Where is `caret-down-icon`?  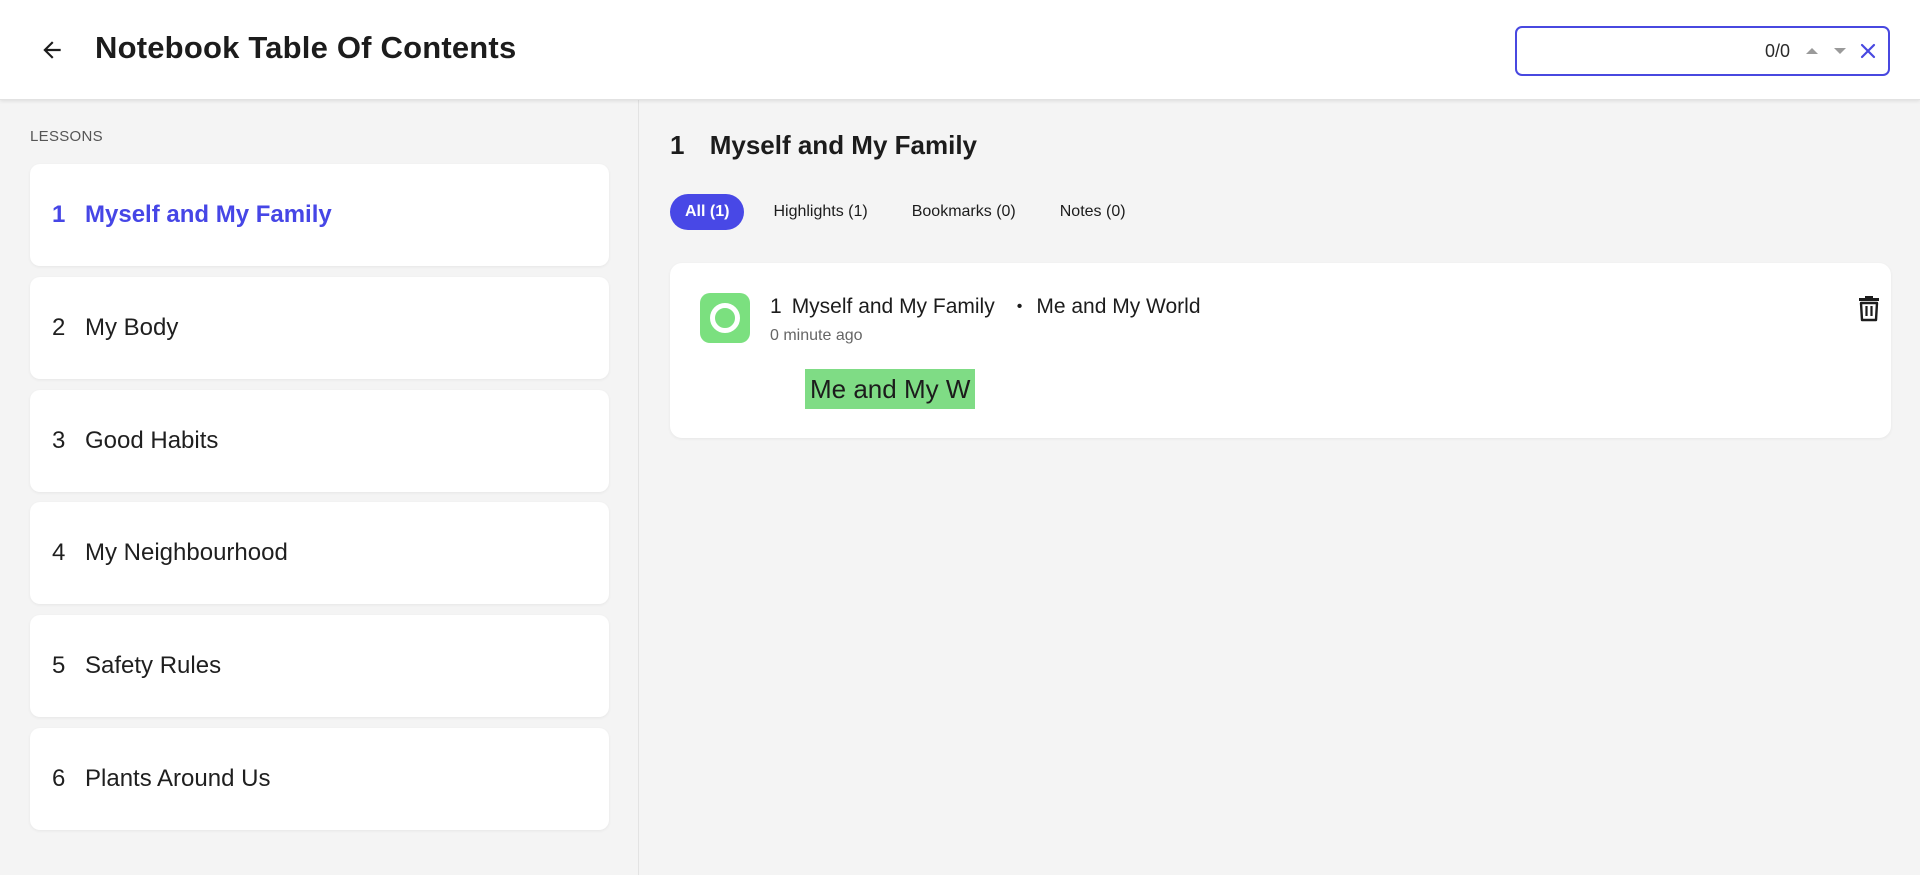 caret-down-icon is located at coordinates (1840, 51).